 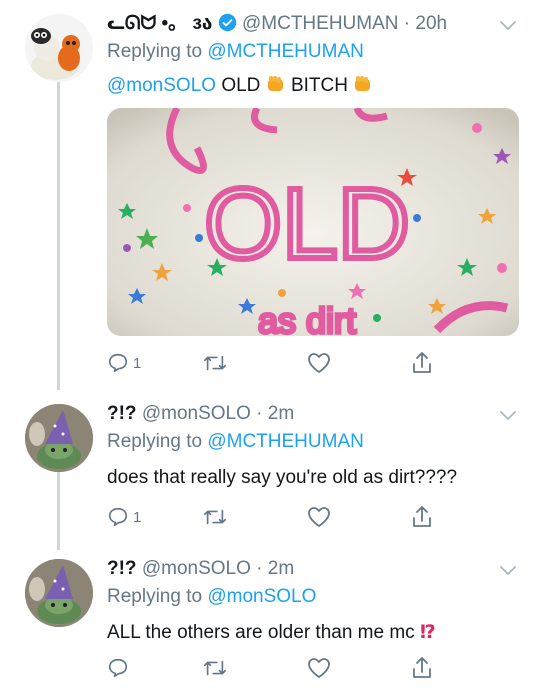 I want to click on image-text-bottom: as dirt, so click(x=307, y=318).